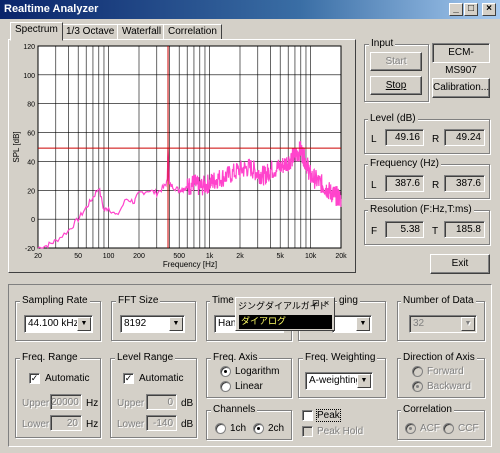 The height and width of the screenshot is (453, 500). What do you see at coordinates (139, 256) in the screenshot?
I see `x-tick-label: 200` at bounding box center [139, 256].